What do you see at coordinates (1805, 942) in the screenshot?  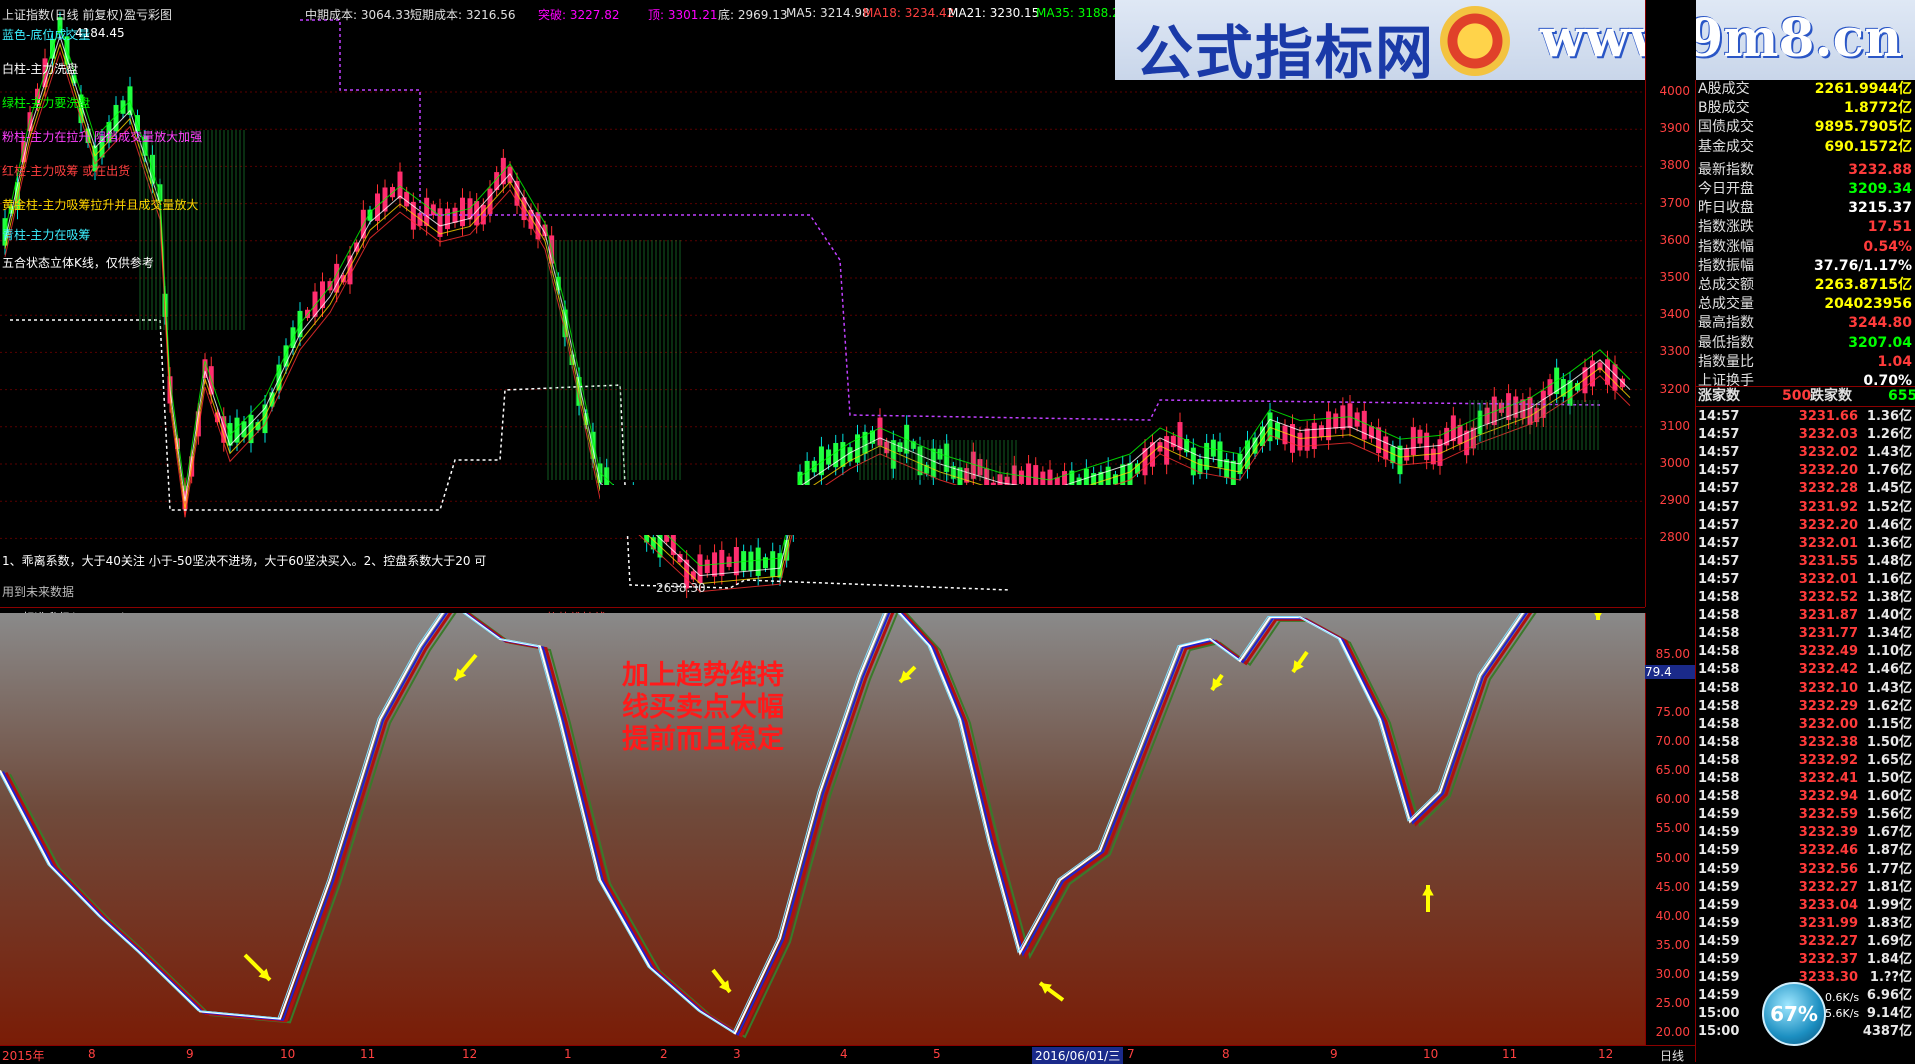 I see `tick-row: 14:59 3232.27 1.69亿` at bounding box center [1805, 942].